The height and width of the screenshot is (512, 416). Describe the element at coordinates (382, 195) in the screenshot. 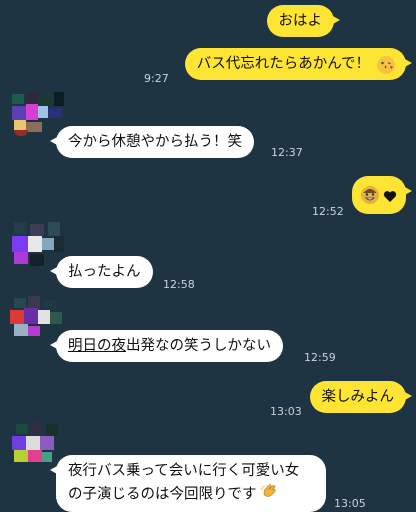

I see `outgoing-message-bubble` at that location.